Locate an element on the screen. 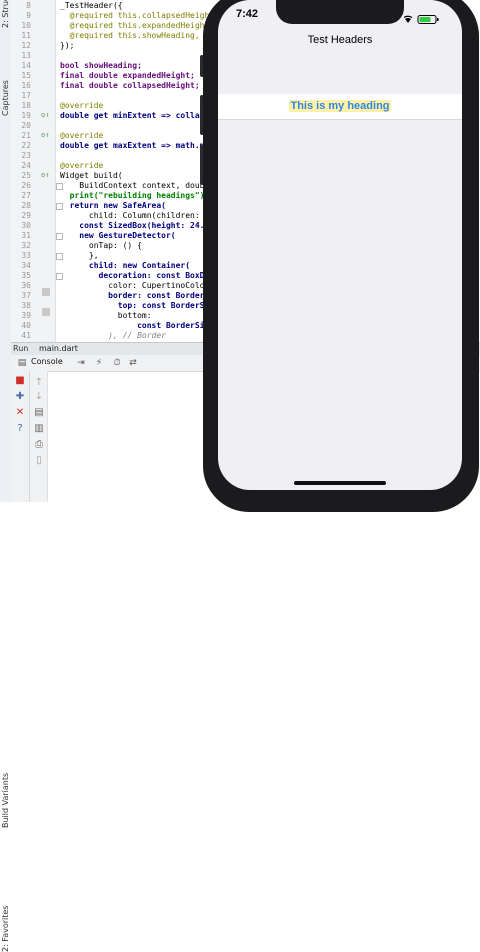 Image resolution: width=480 pixels, height=952 pixels. heading-bar: This is my heading is located at coordinates (340, 107).